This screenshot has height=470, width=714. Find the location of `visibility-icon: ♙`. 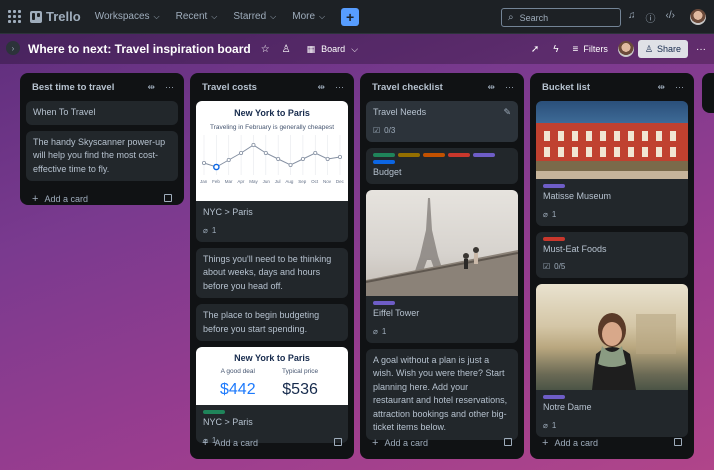

visibility-icon: ♙ is located at coordinates (286, 49).